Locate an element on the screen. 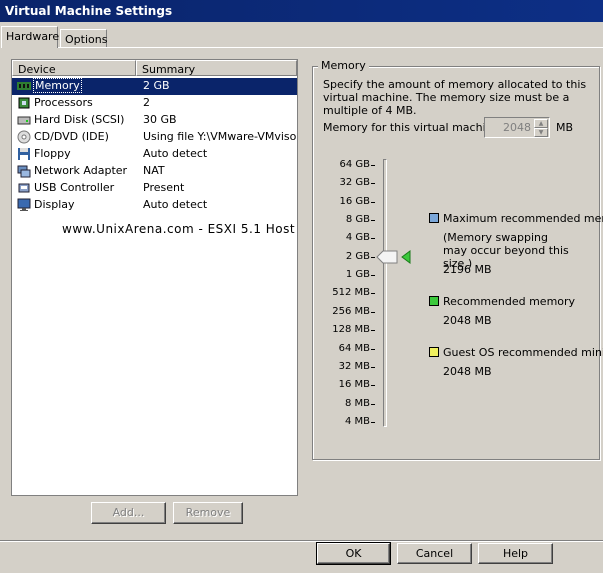 This screenshot has width=603, height=573. memory-slider-thumb is located at coordinates (387, 257).